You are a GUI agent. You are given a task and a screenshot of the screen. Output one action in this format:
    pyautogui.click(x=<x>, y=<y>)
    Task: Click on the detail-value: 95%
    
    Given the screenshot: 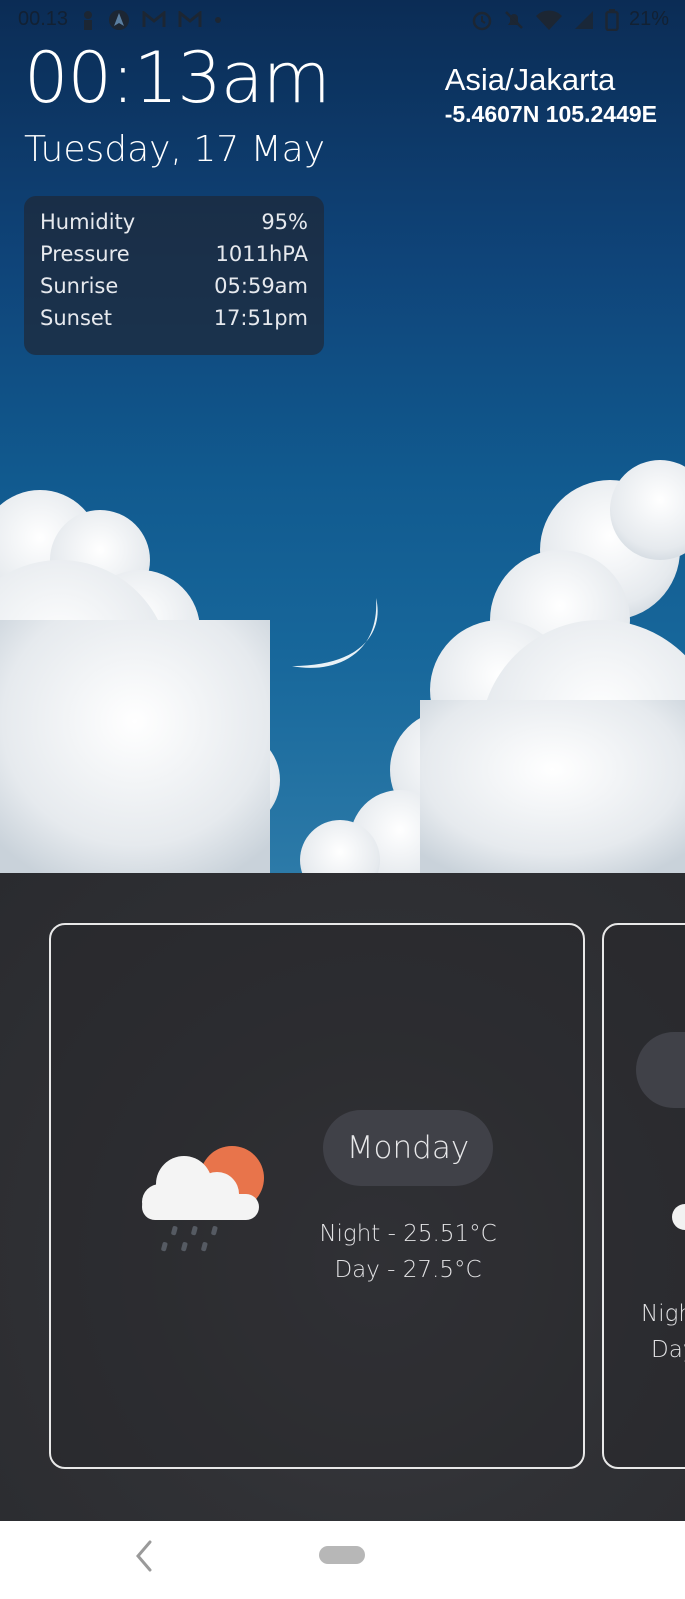 What is the action you would take?
    pyautogui.click(x=284, y=222)
    